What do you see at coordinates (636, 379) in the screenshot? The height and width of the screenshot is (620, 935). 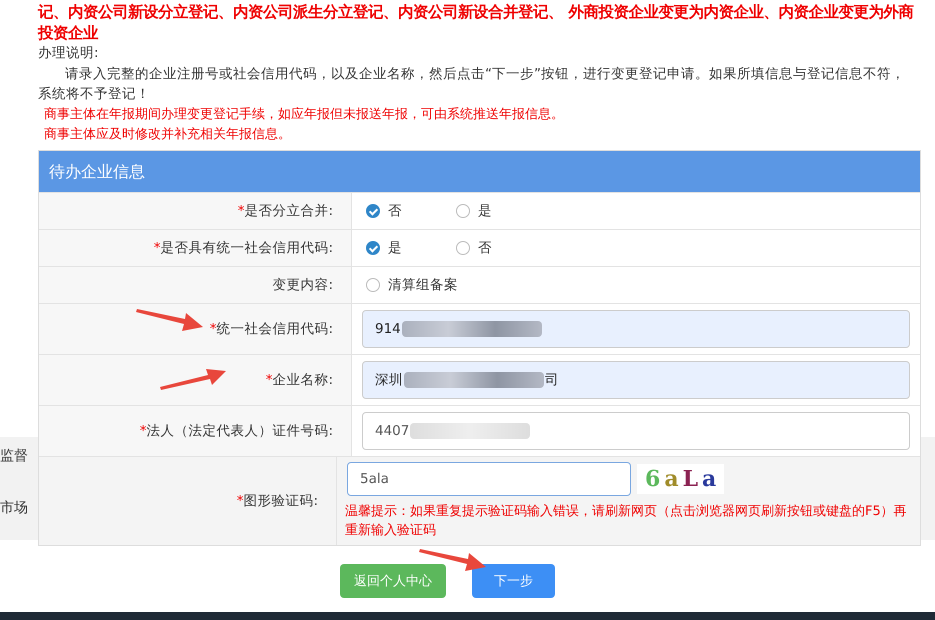 I see `input-field: 深圳 司` at bounding box center [636, 379].